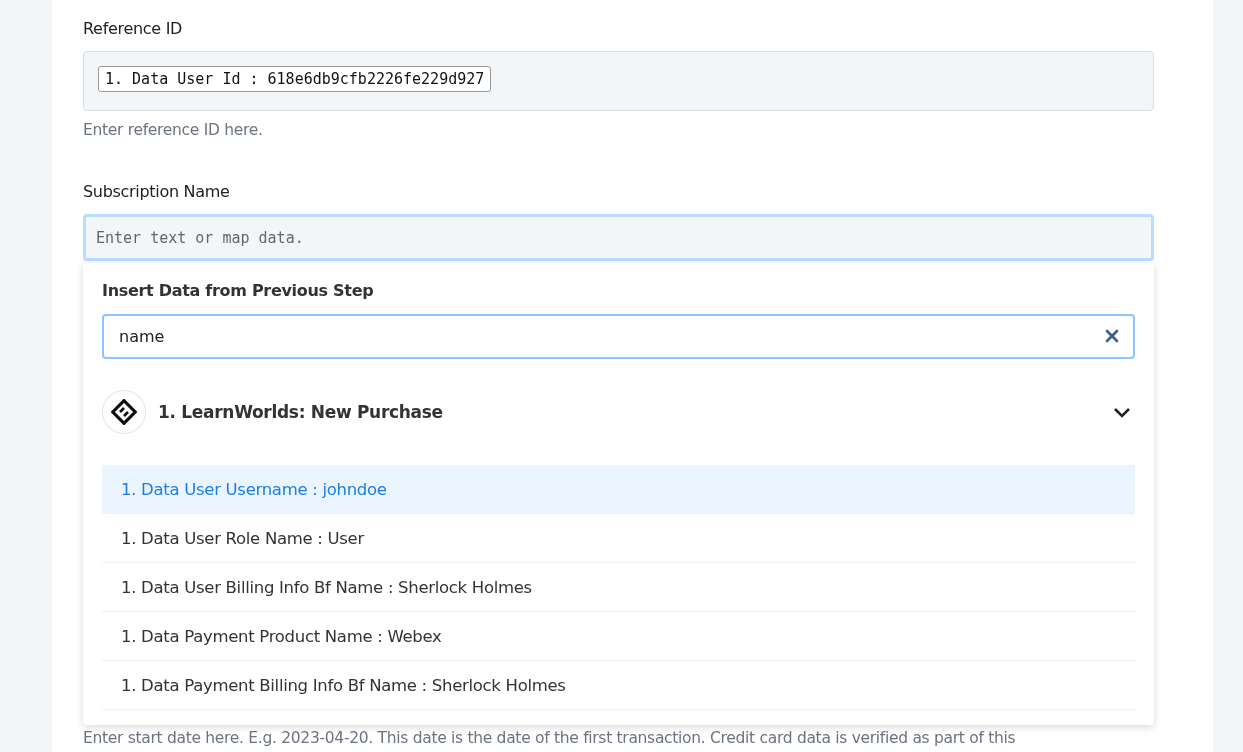 This screenshot has width=1243, height=752. What do you see at coordinates (133, 29) in the screenshot?
I see `field-label: Reference ID` at bounding box center [133, 29].